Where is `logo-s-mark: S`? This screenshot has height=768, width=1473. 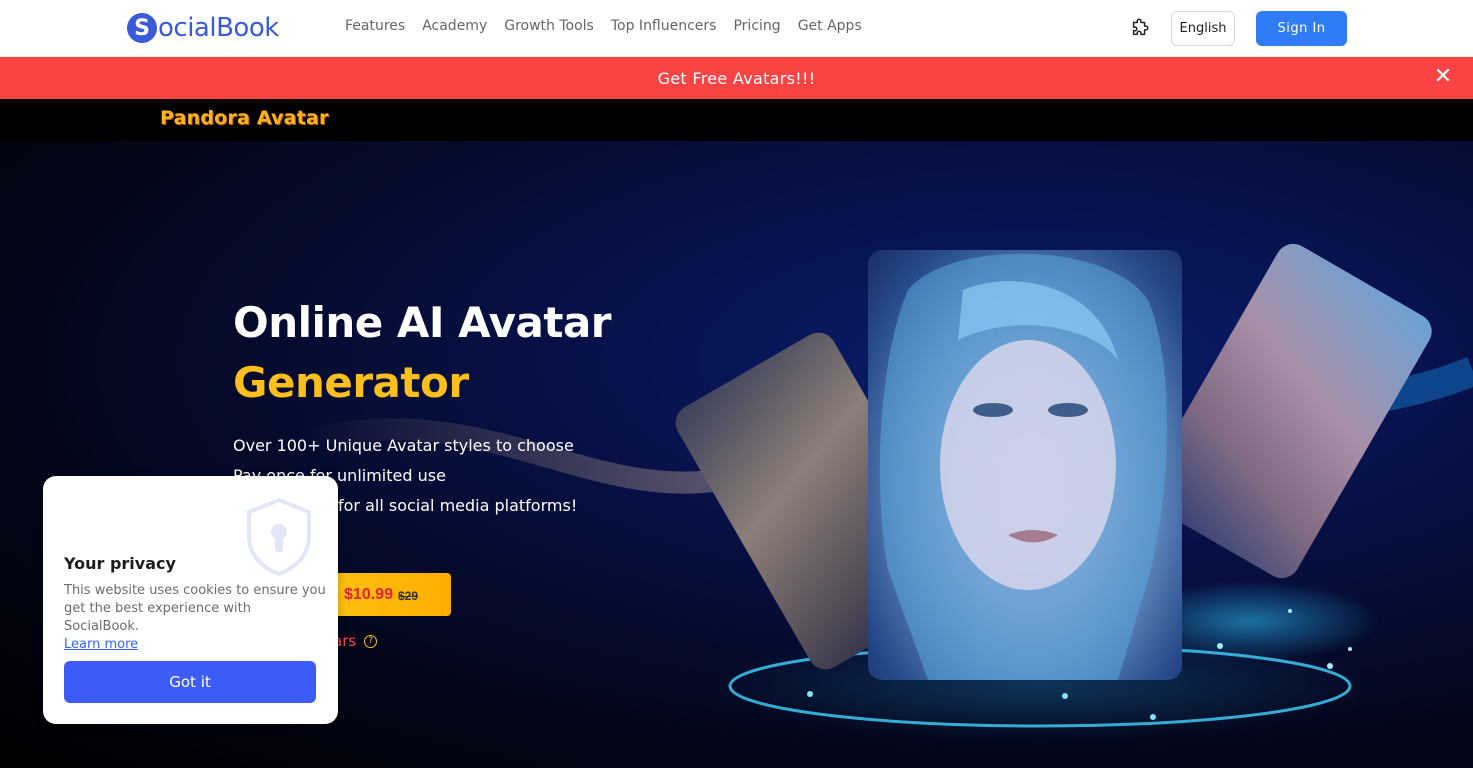
logo-s-mark: S is located at coordinates (142, 28).